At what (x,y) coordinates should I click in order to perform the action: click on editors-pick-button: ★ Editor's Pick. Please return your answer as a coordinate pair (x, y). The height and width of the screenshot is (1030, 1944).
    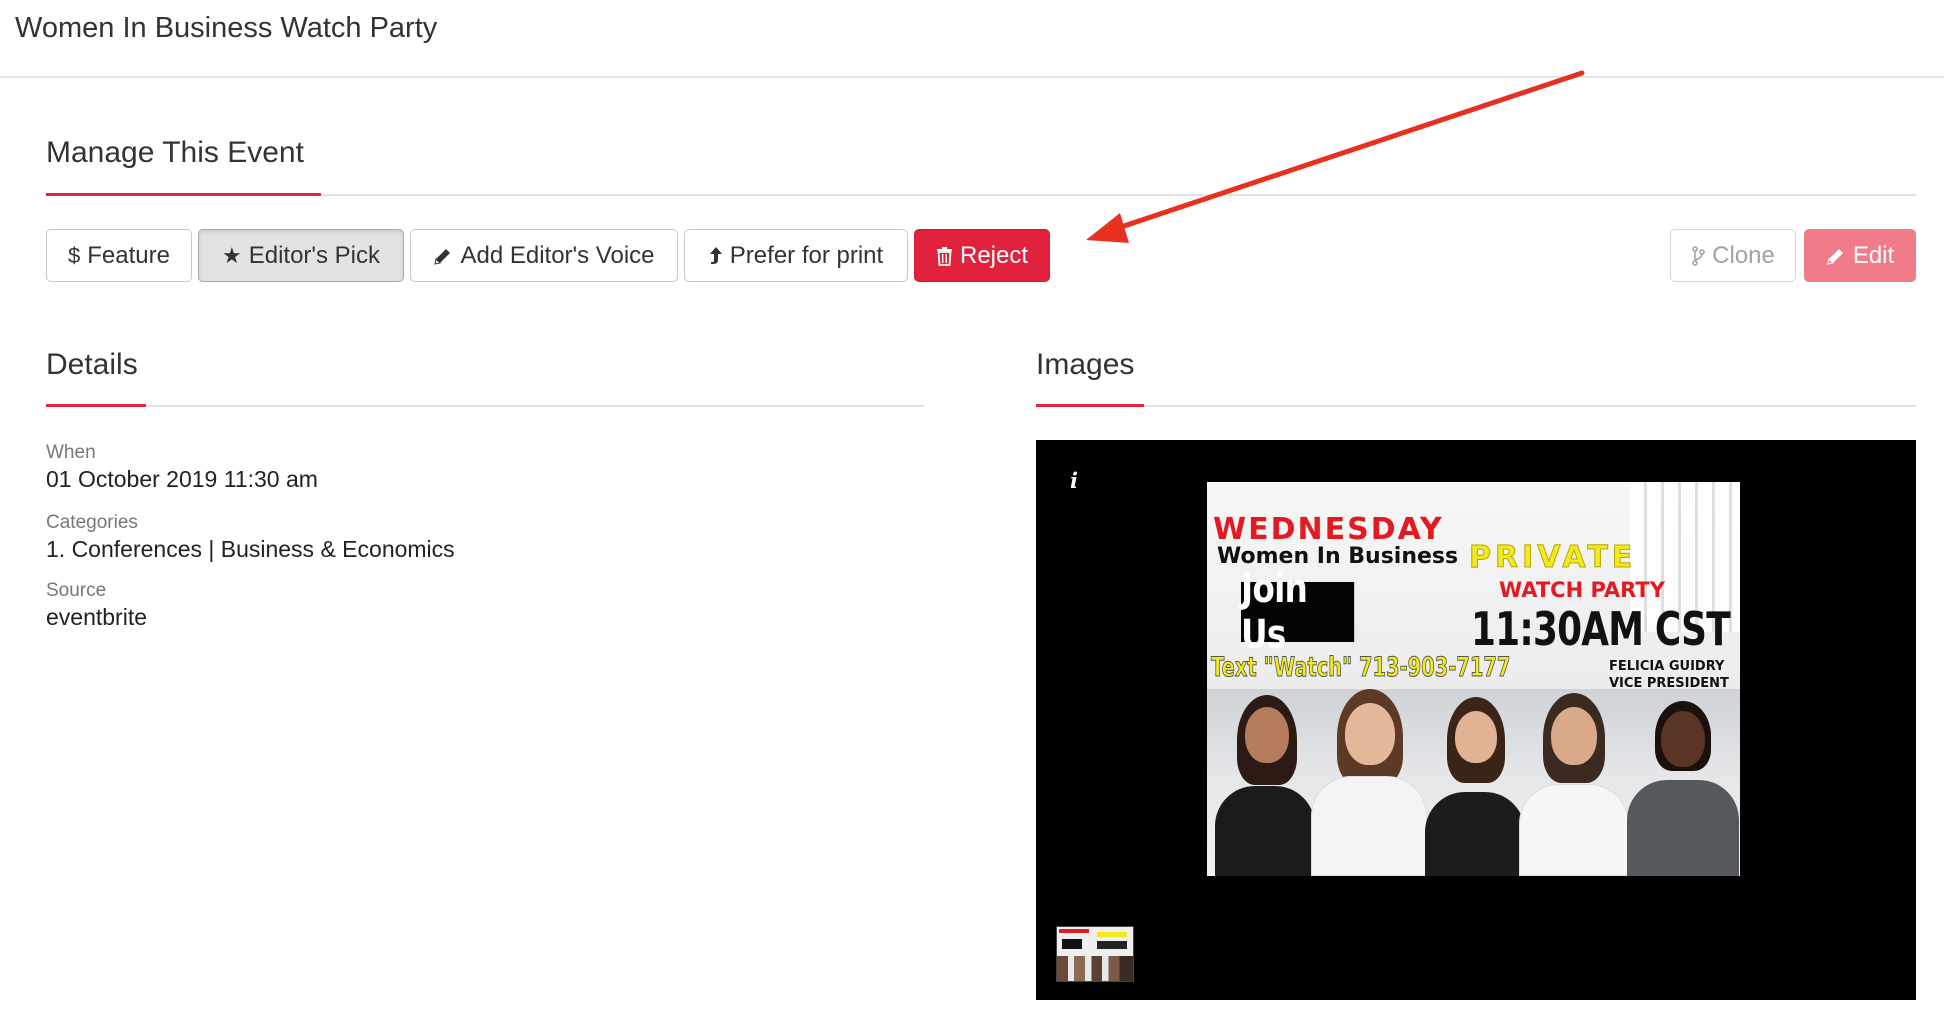
    Looking at the image, I should click on (301, 255).